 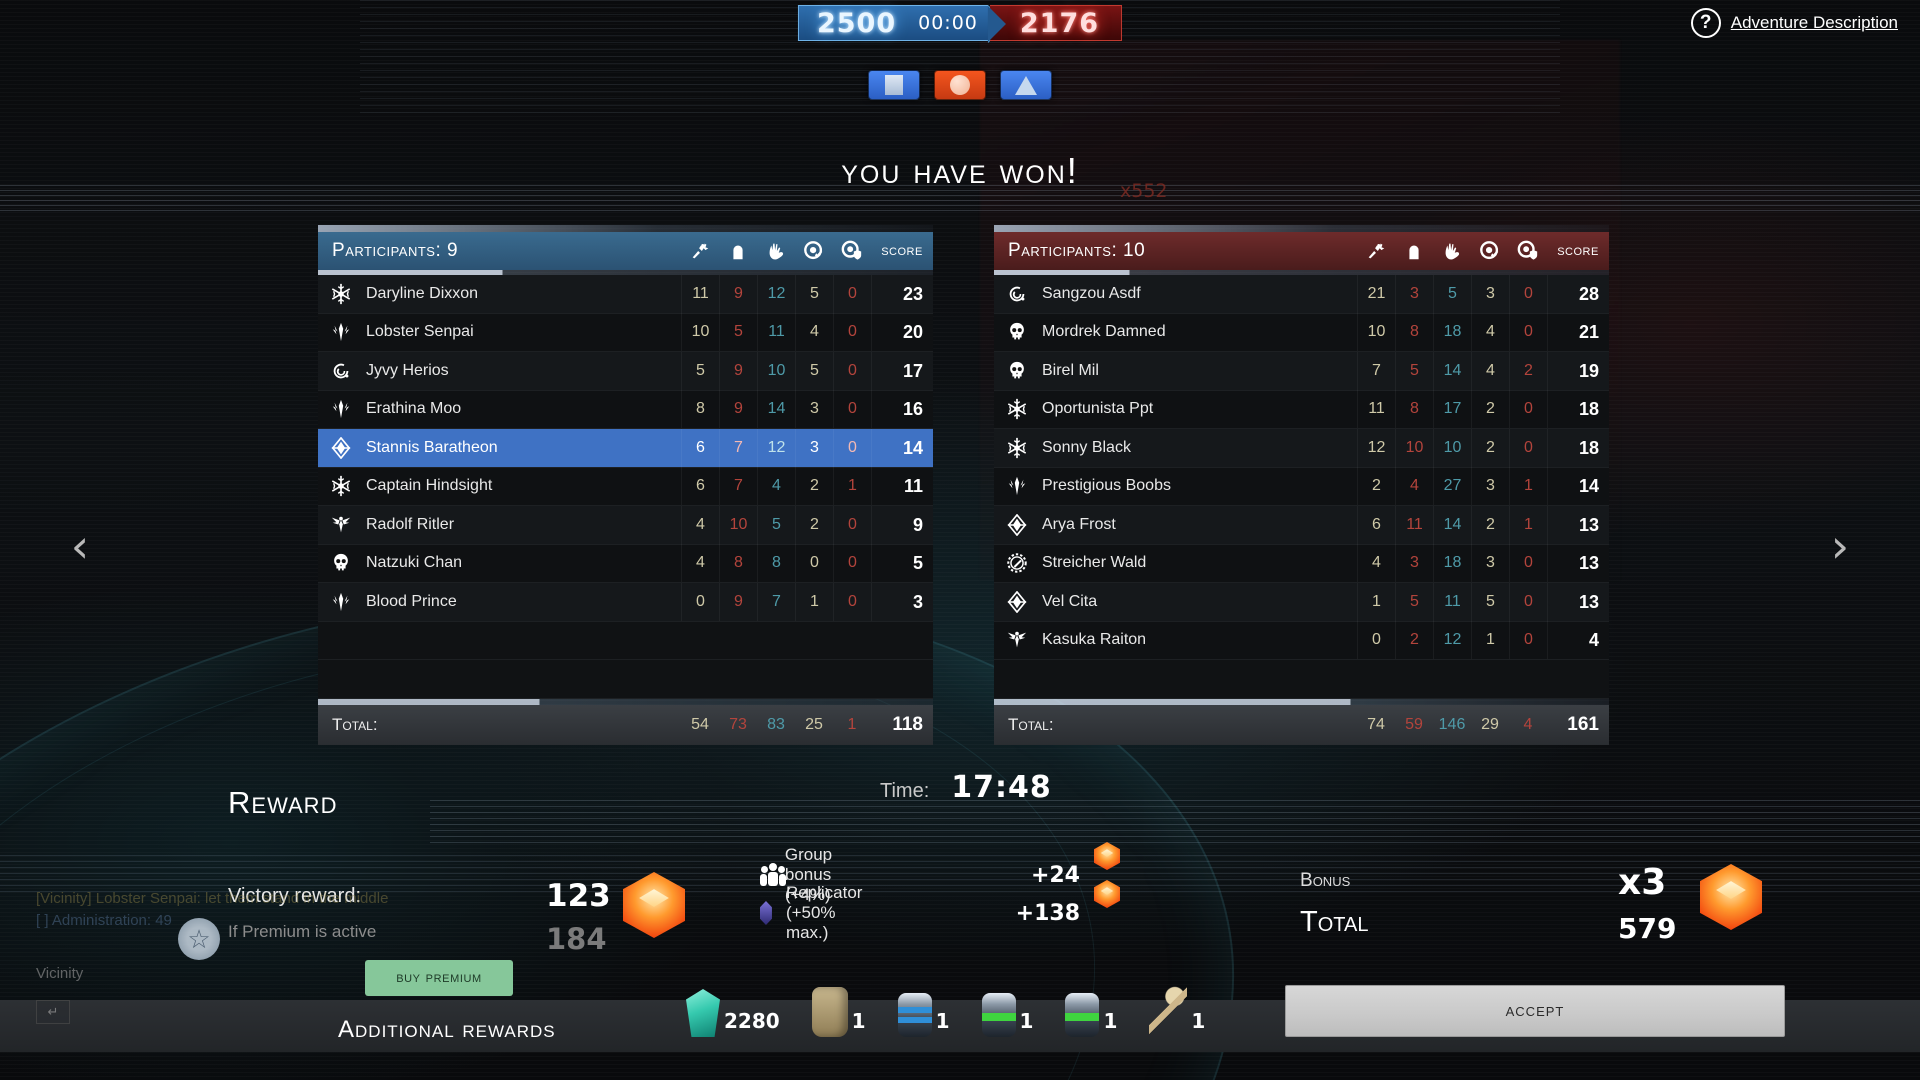 What do you see at coordinates (1840, 546) in the screenshot?
I see `next-page-arrow: ›` at bounding box center [1840, 546].